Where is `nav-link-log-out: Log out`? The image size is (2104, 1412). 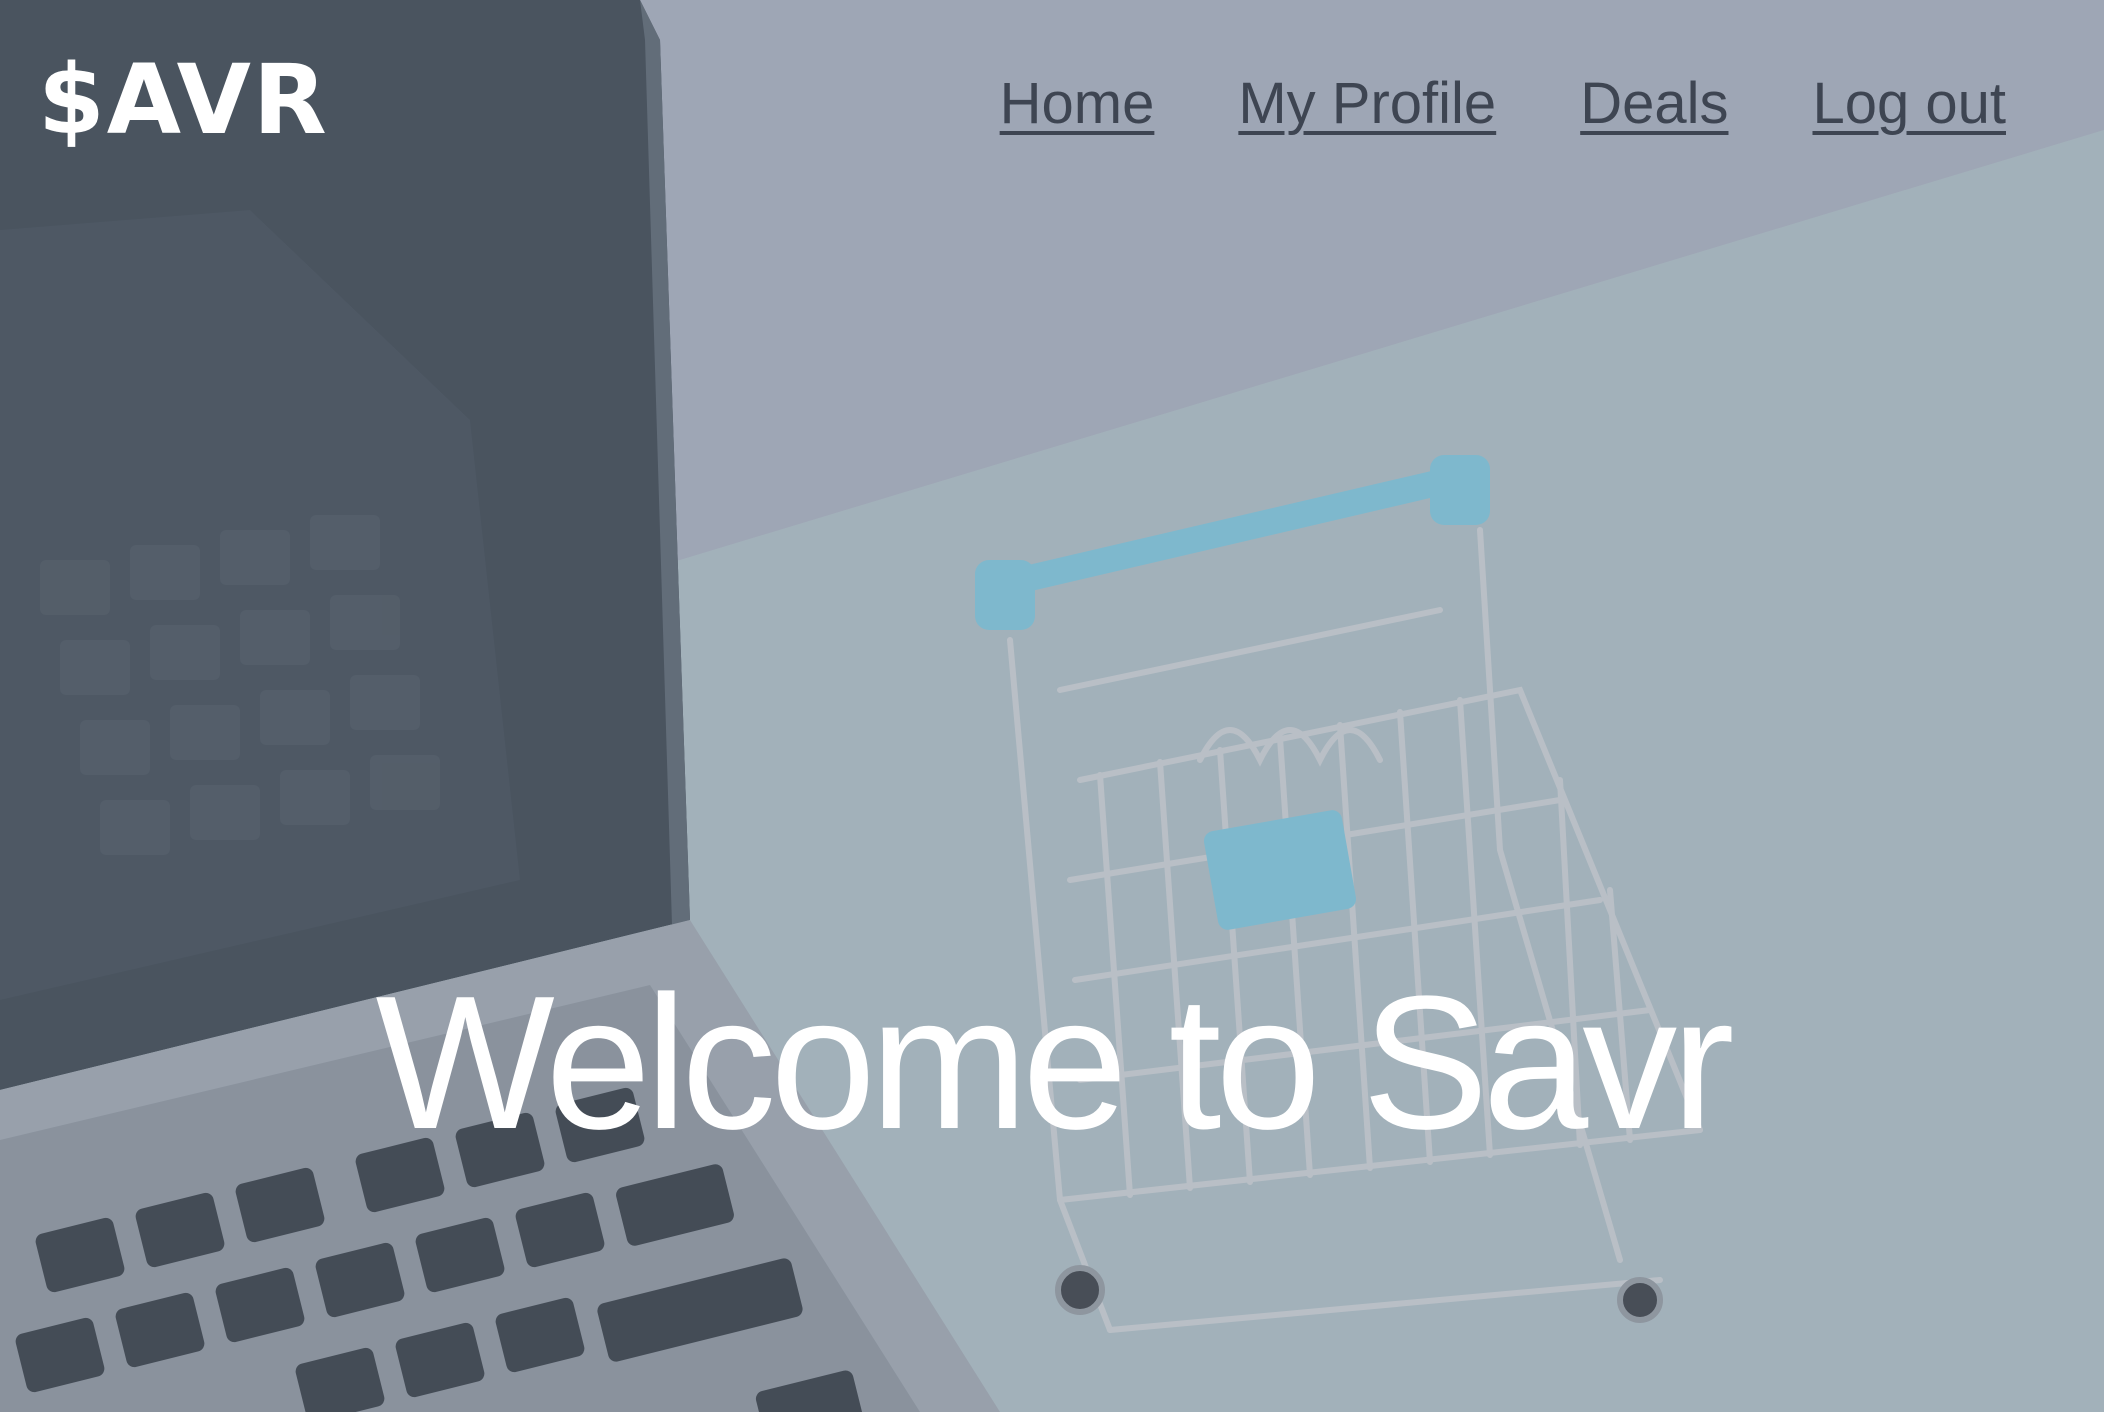 nav-link-log-out: Log out is located at coordinates (1909, 104).